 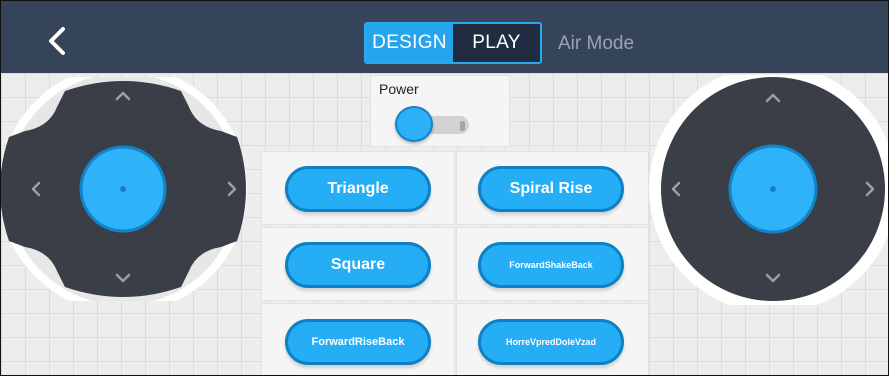 What do you see at coordinates (551, 342) in the screenshot?
I see `horre-vpred-dole-vzad-button: HorreVpredDoleVzad` at bounding box center [551, 342].